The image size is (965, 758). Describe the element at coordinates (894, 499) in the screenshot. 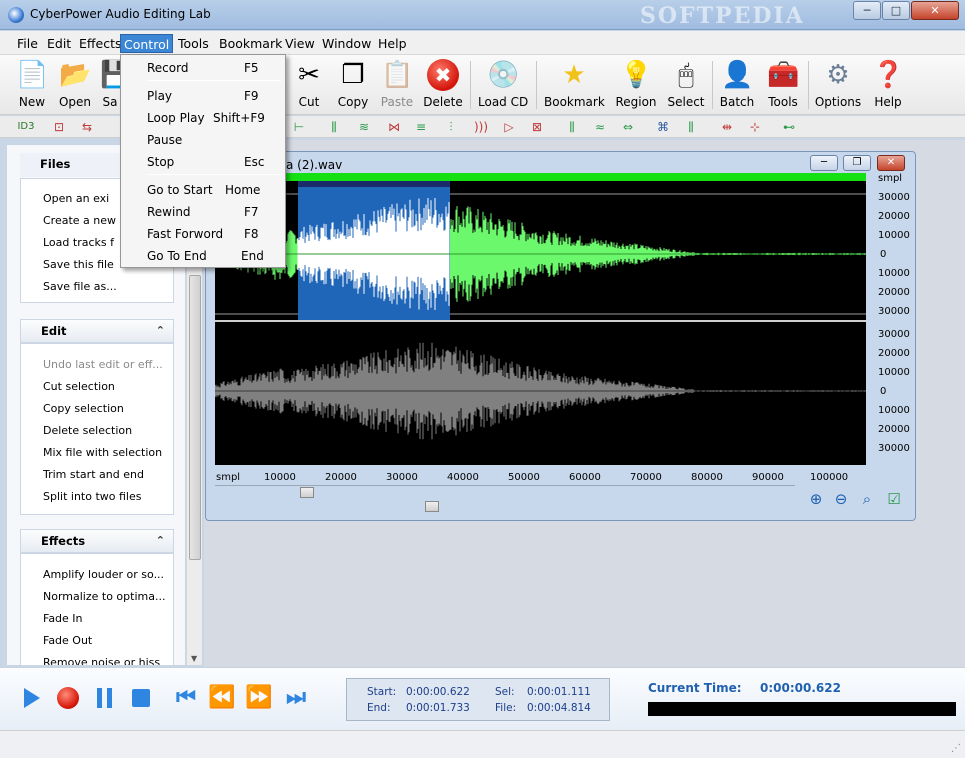

I see `zoom-selection-icon: ☑` at that location.